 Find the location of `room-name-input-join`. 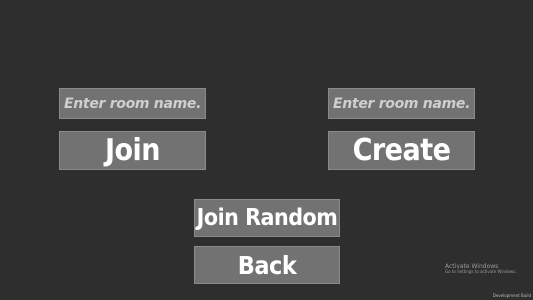

room-name-input-join is located at coordinates (132, 103).